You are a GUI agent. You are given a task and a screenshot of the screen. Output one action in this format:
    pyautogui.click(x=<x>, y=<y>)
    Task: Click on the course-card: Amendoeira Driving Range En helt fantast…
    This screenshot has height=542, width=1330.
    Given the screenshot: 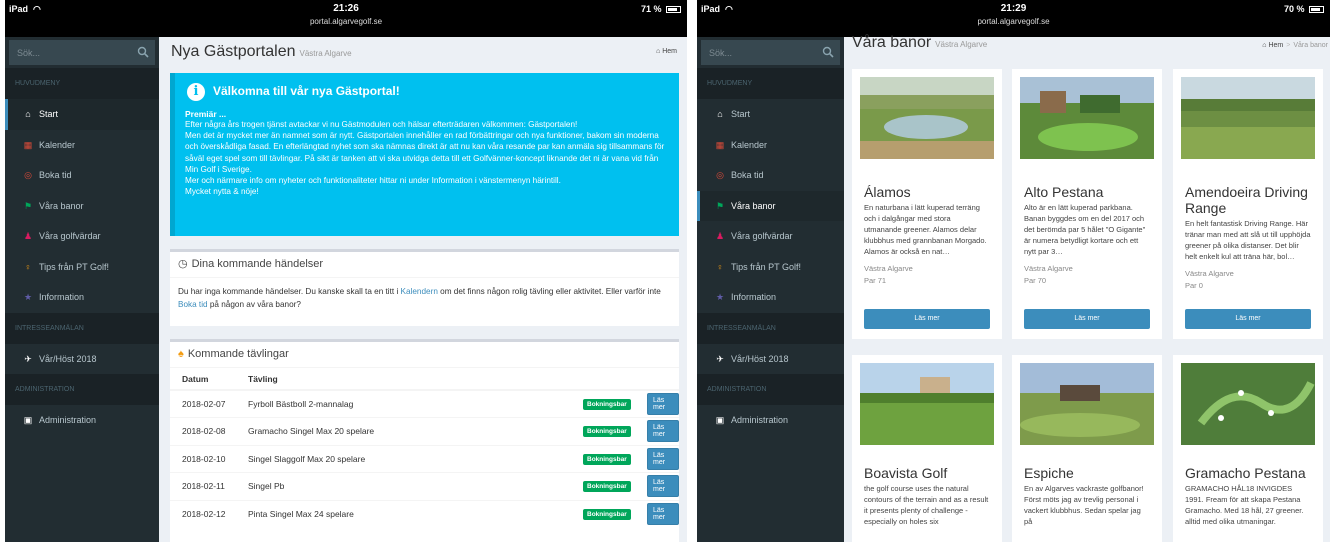 What is the action you would take?
    pyautogui.click(x=1248, y=204)
    